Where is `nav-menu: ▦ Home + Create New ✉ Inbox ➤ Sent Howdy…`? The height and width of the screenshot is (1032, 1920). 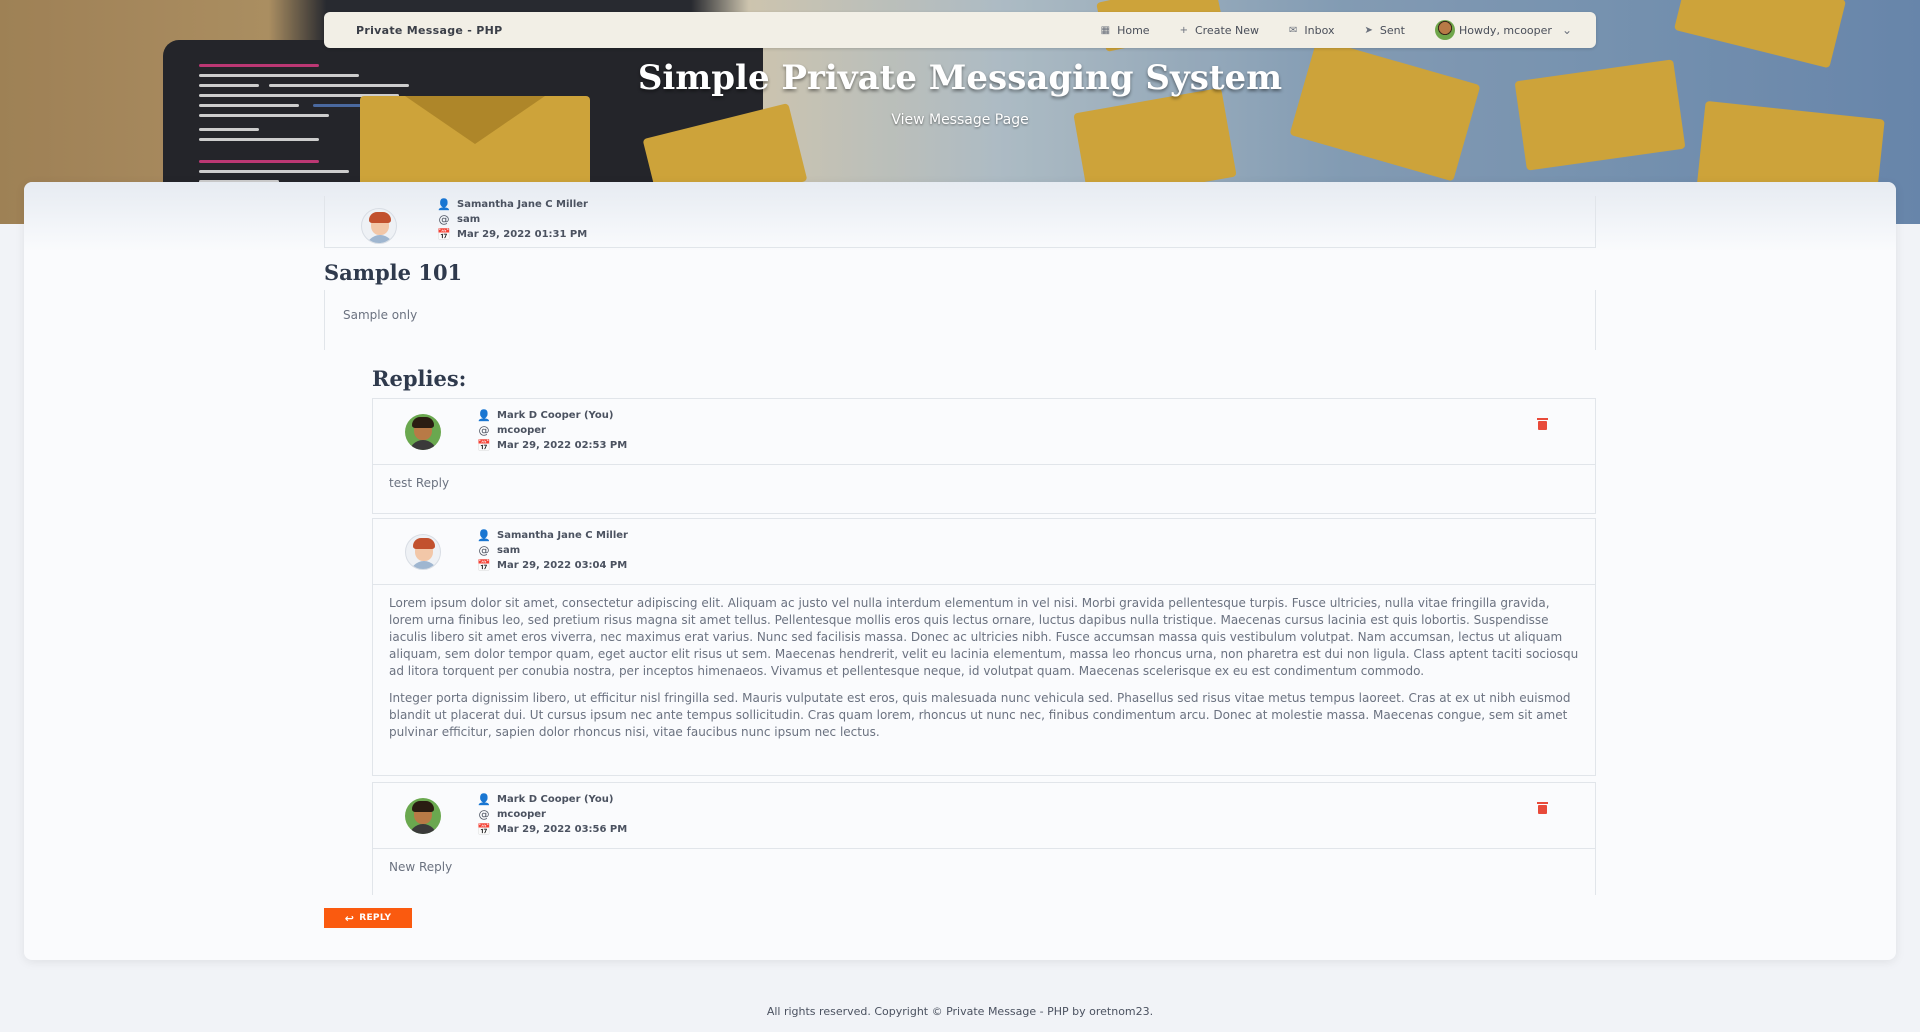
nav-menu: ▦ Home + Create New ✉ Inbox ➤ Sent Howdy… is located at coordinates (1336, 30).